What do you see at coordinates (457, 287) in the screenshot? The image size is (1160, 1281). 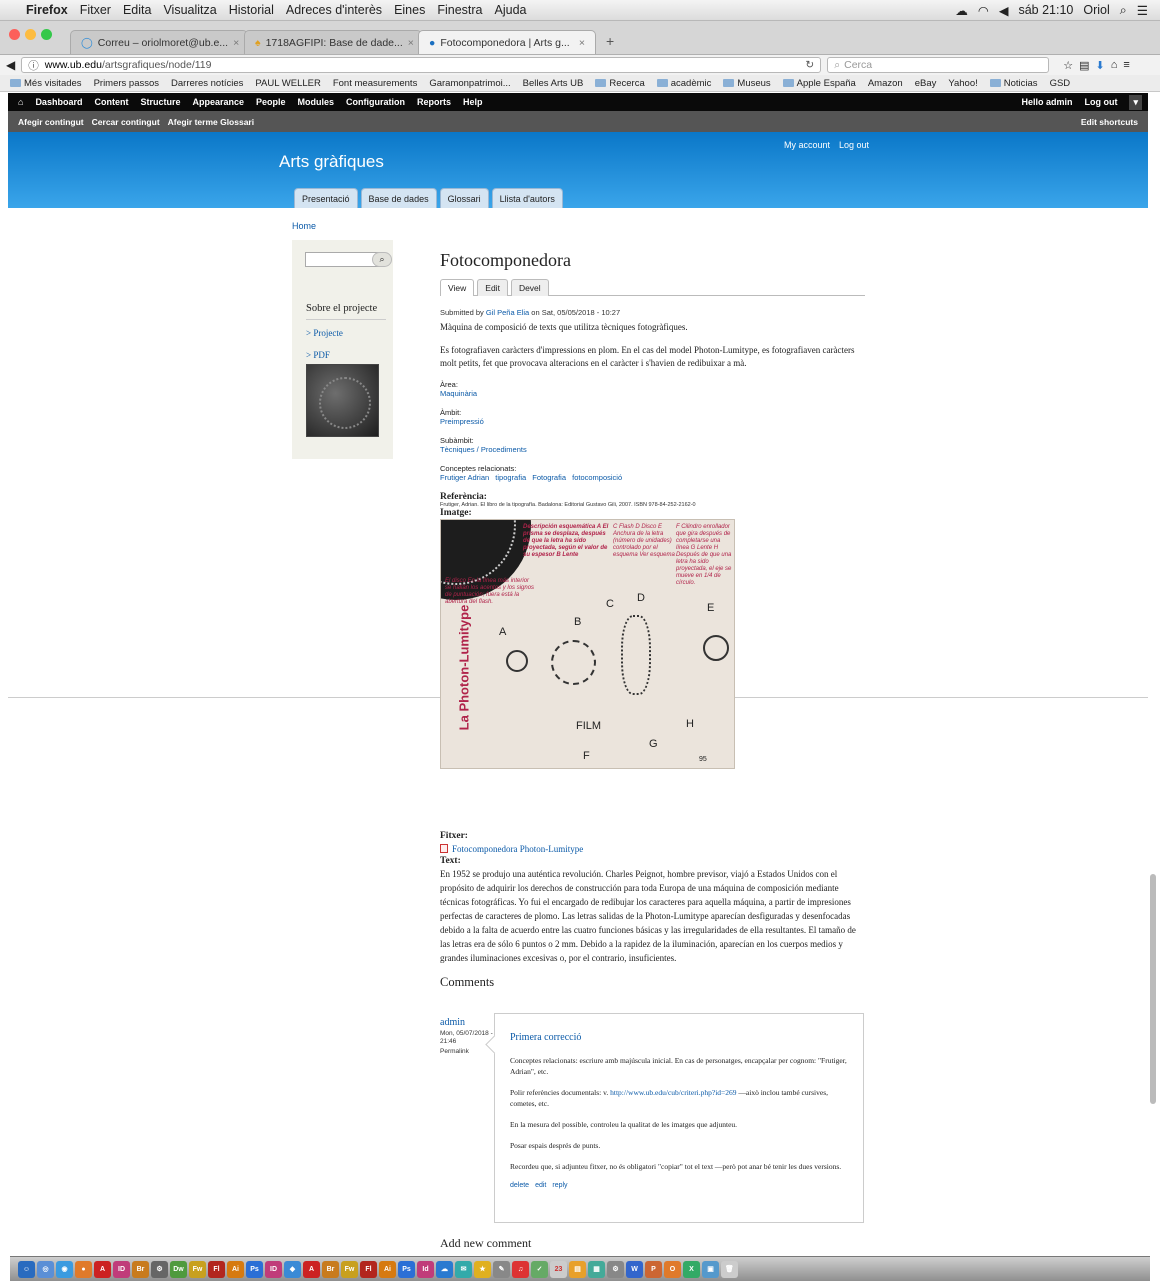 I see `tab-view: View` at bounding box center [457, 287].